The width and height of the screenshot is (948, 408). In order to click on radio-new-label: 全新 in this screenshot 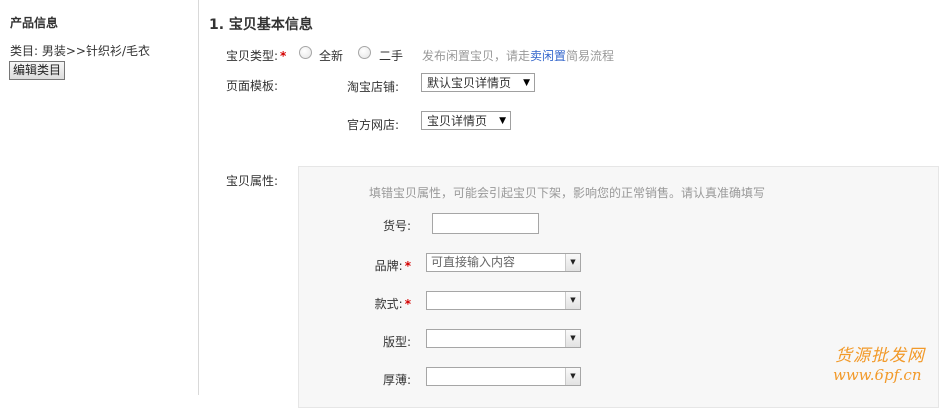, I will do `click(331, 55)`.